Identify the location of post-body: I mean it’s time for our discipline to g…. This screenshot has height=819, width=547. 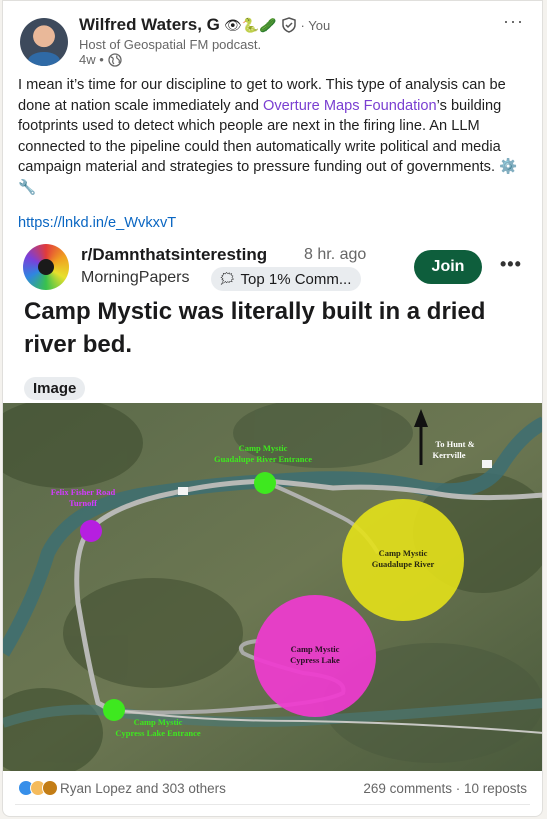
(273, 136).